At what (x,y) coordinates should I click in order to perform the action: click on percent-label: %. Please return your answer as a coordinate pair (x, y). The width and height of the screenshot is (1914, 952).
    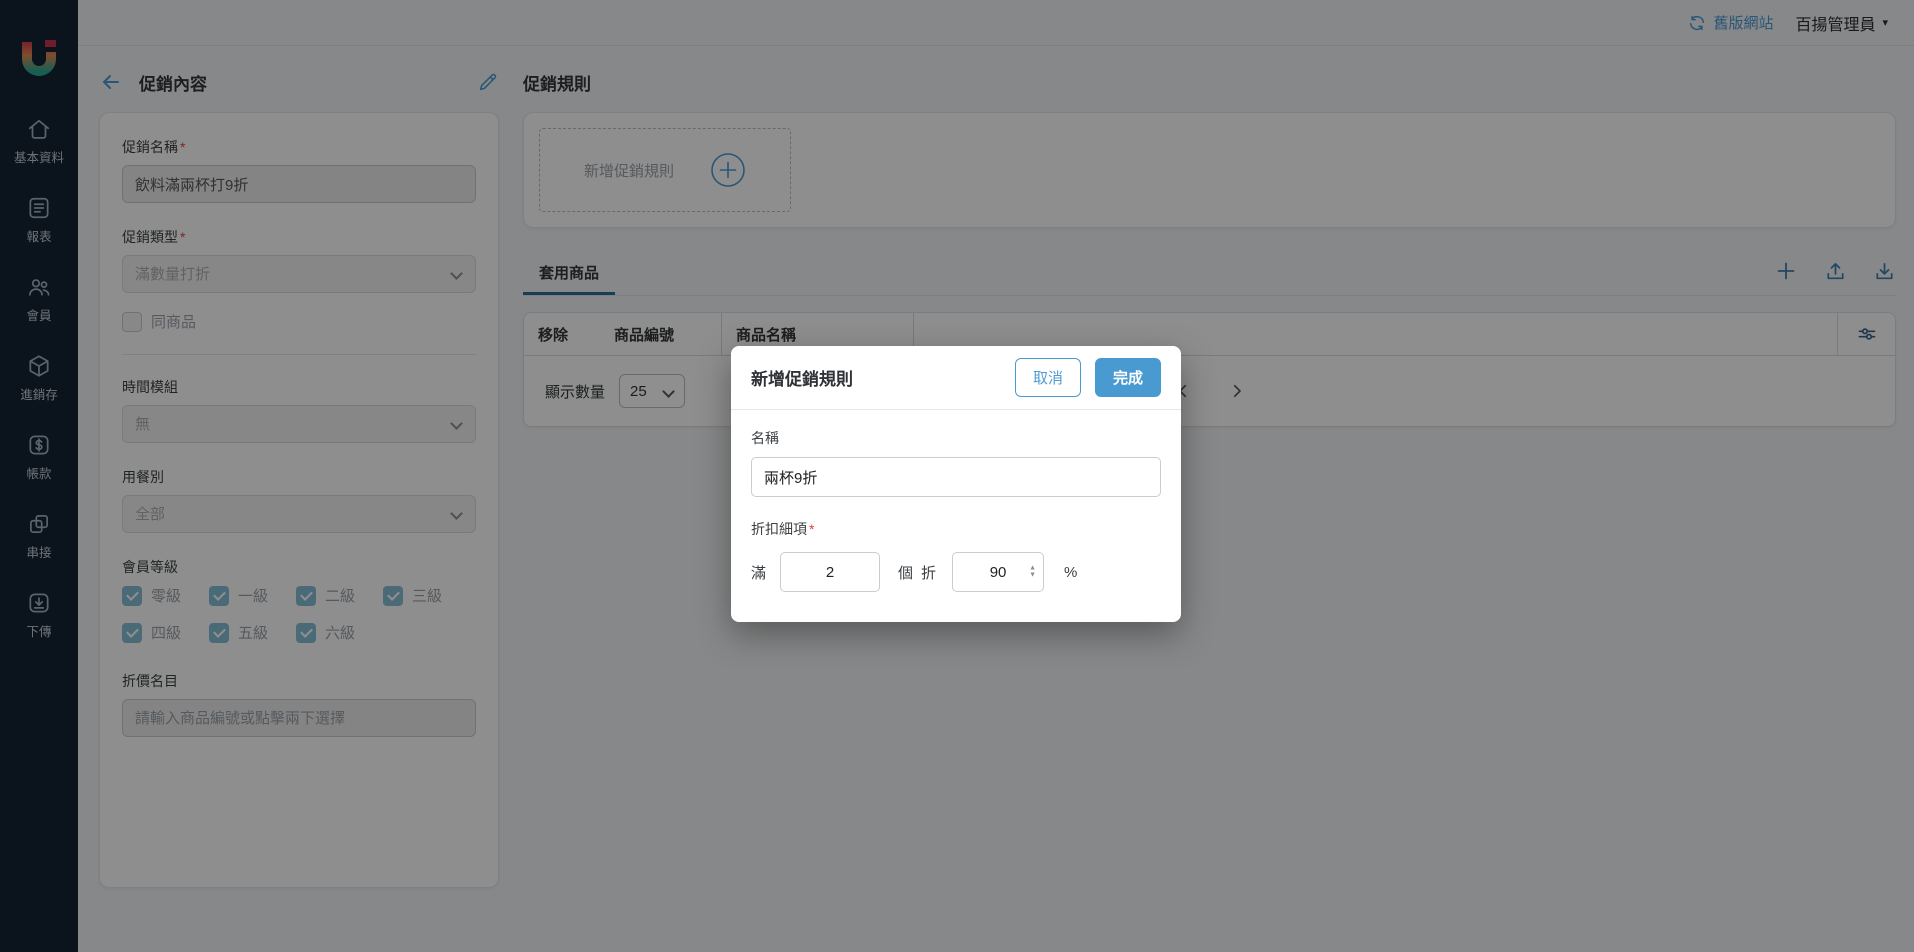
    Looking at the image, I should click on (1071, 572).